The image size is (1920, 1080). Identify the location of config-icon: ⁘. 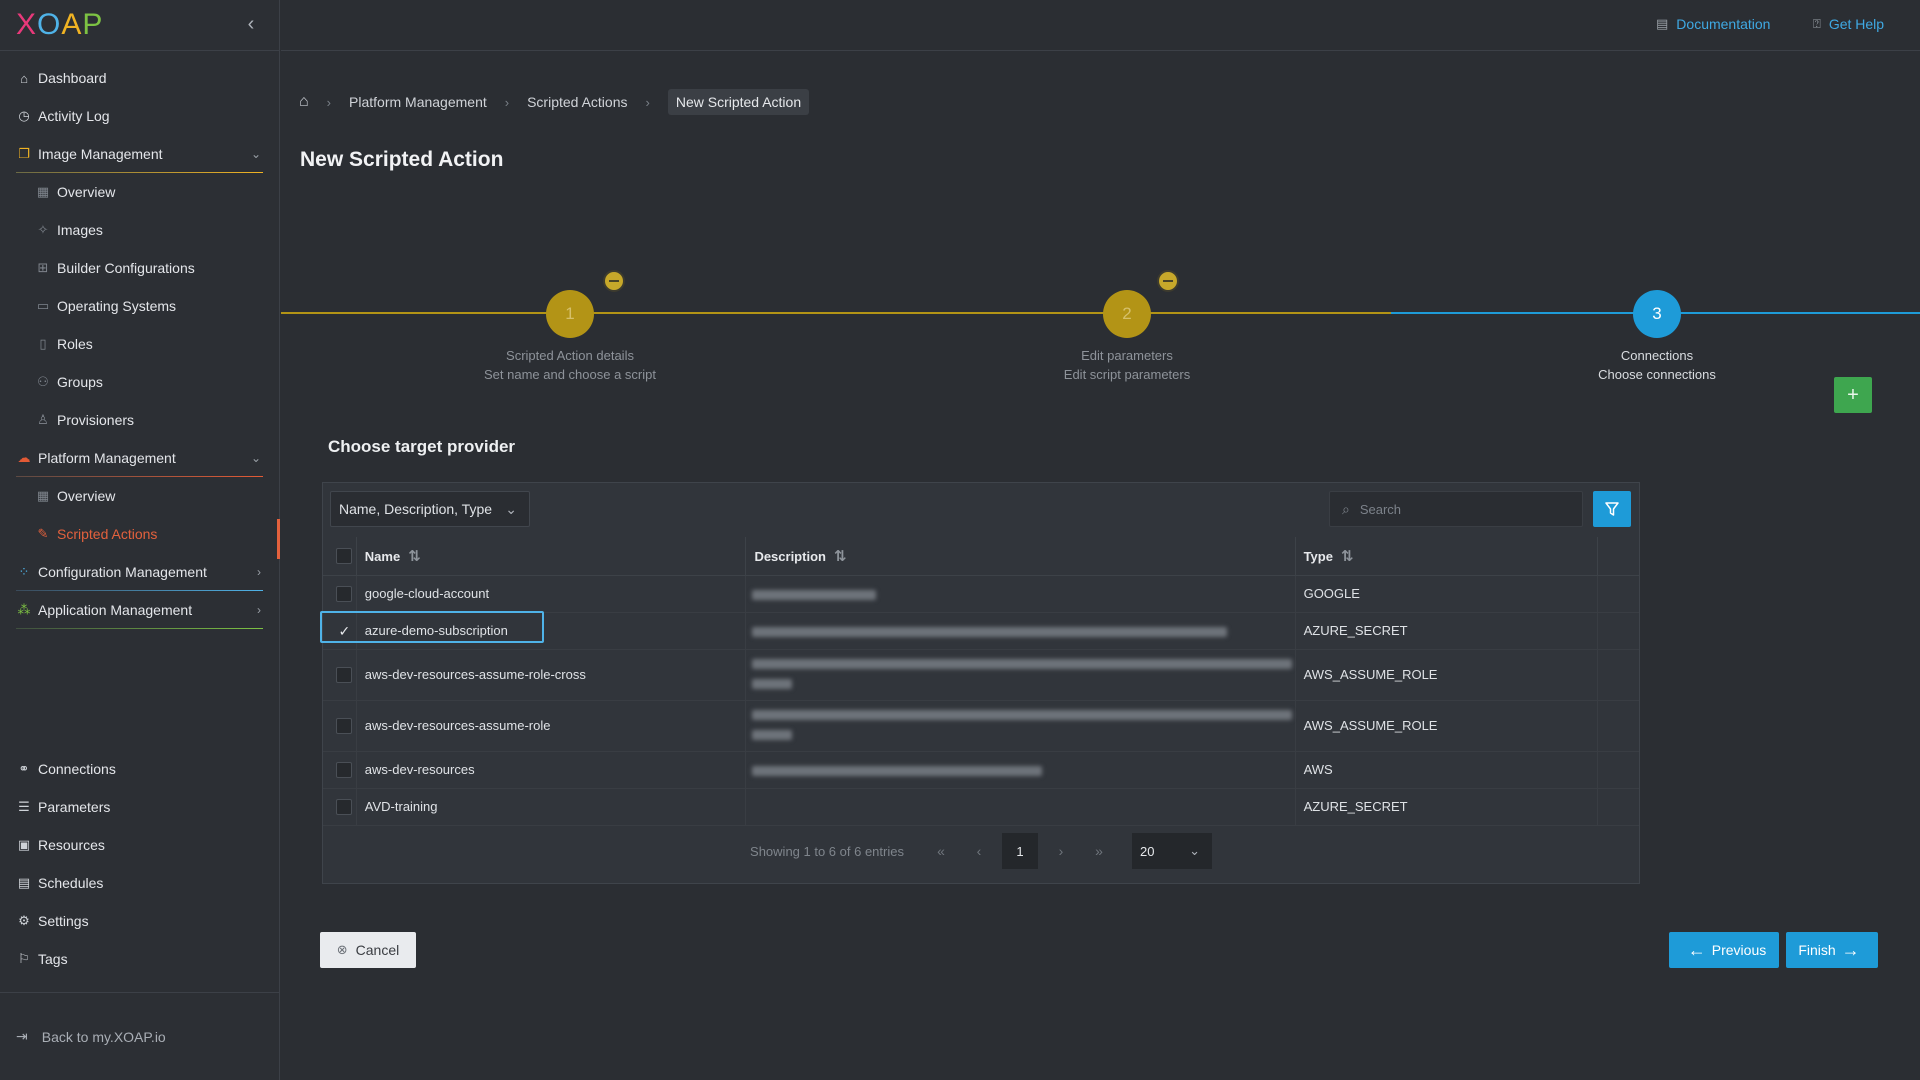
(24, 571).